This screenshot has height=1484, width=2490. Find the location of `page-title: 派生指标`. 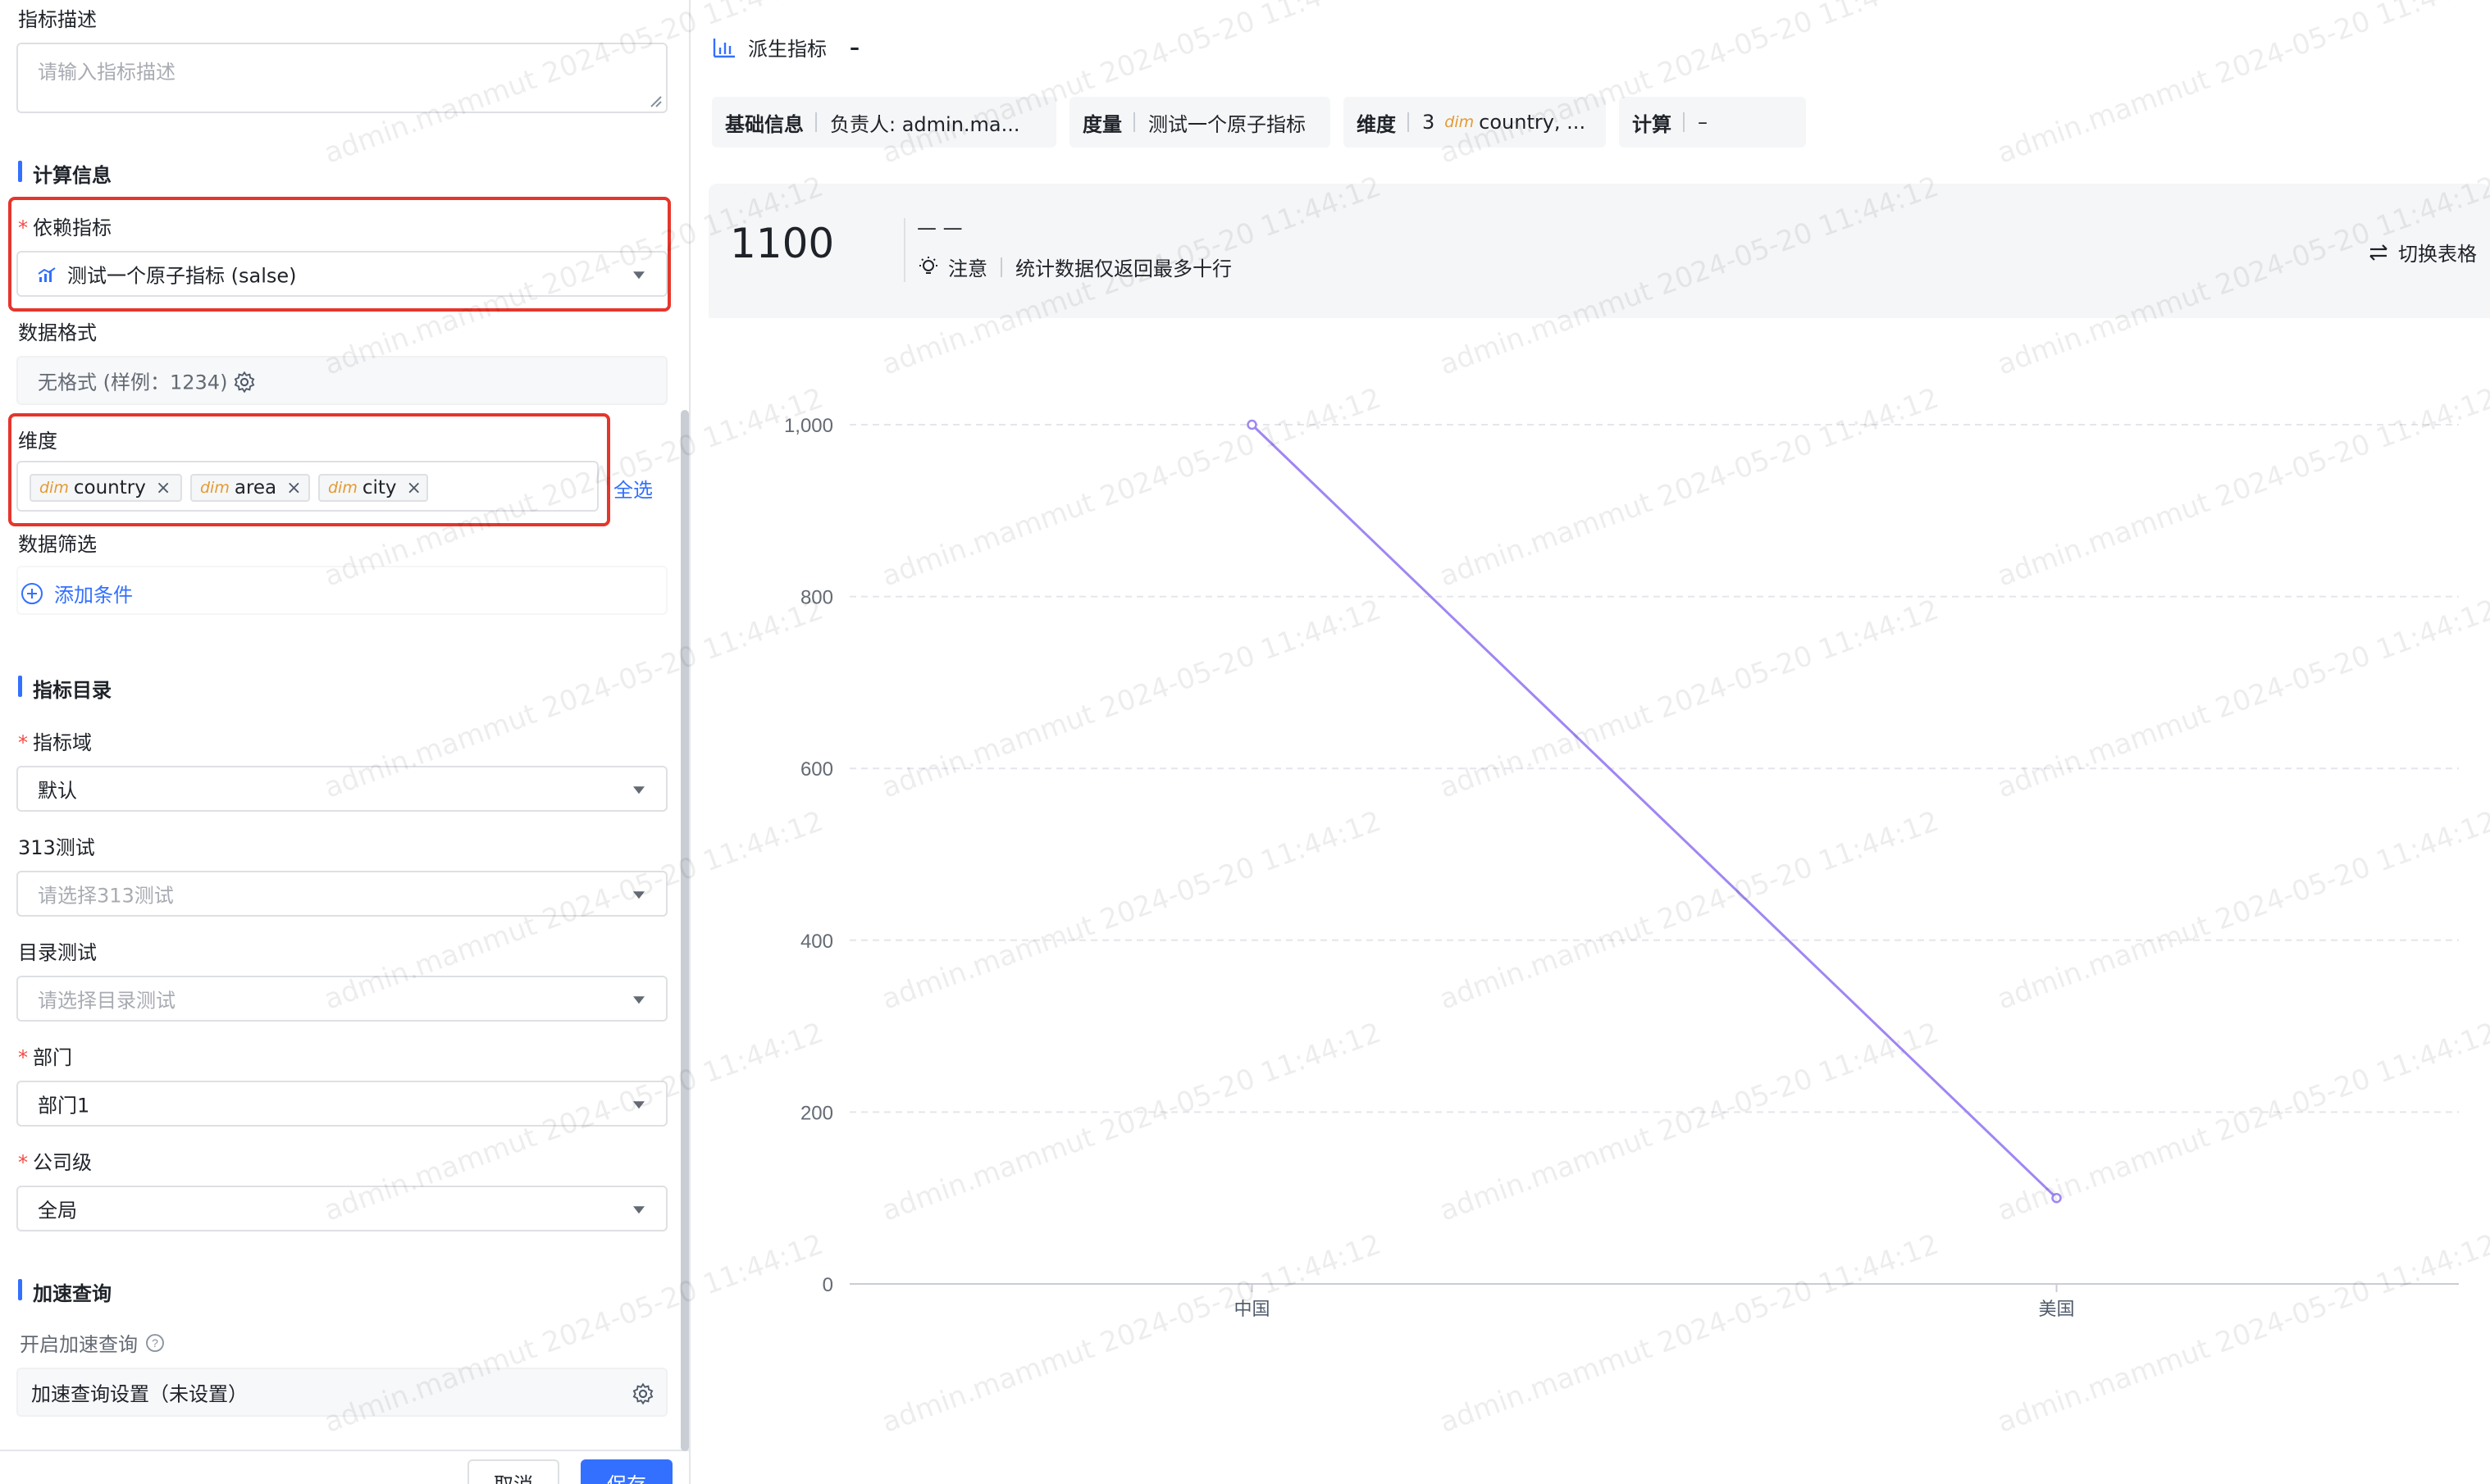

page-title: 派生指标 is located at coordinates (788, 49).